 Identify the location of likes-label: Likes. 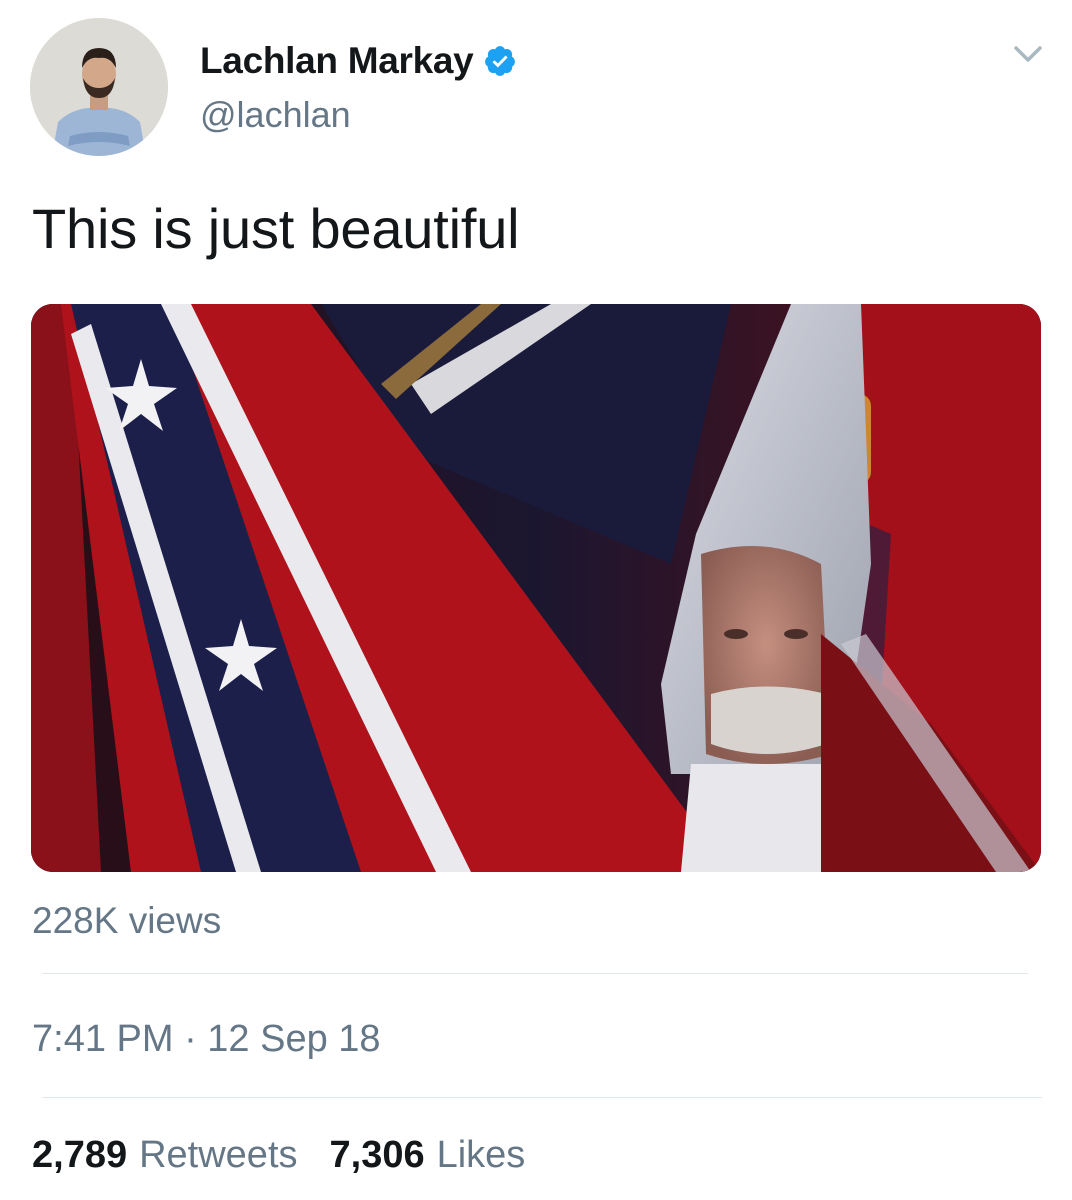
(481, 1155).